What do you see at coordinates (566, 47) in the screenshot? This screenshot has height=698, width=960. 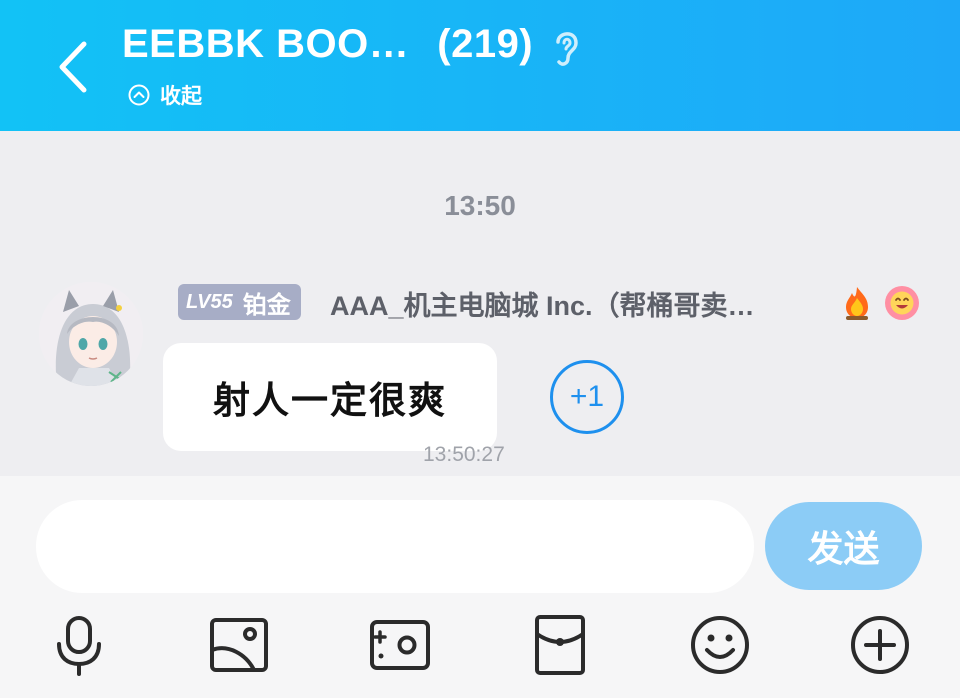 I see `ear-icon` at bounding box center [566, 47].